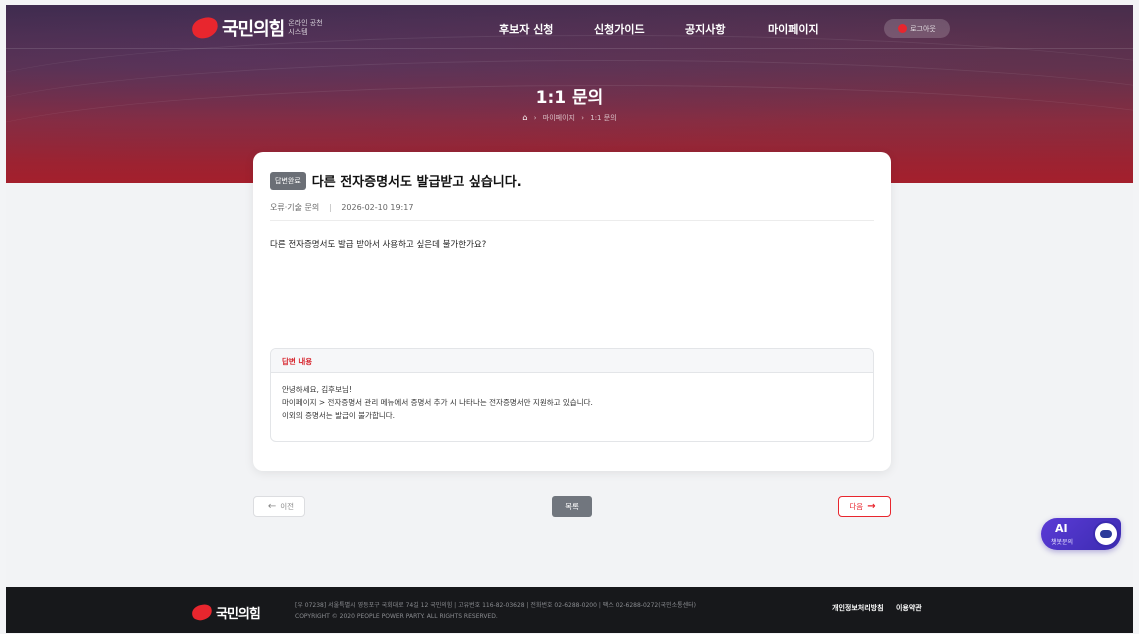  What do you see at coordinates (287, 506) in the screenshot?
I see `prev-label: 이전` at bounding box center [287, 506].